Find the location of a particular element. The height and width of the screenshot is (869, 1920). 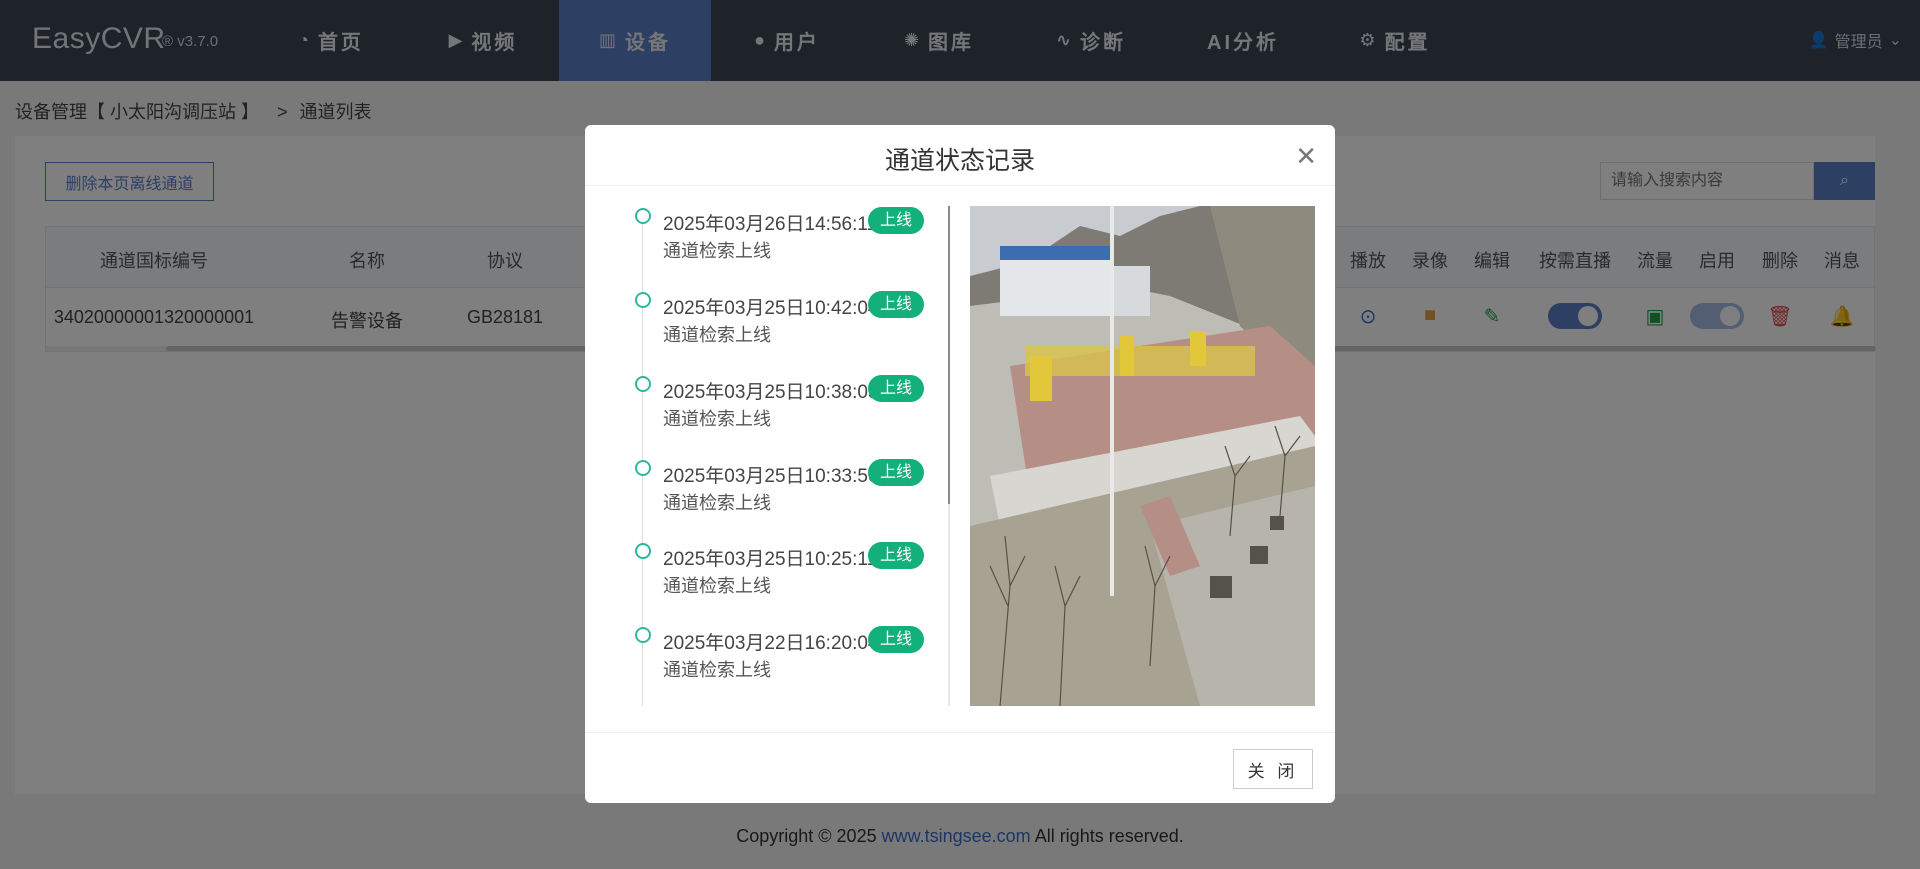

snapshot-image is located at coordinates (1142, 456).